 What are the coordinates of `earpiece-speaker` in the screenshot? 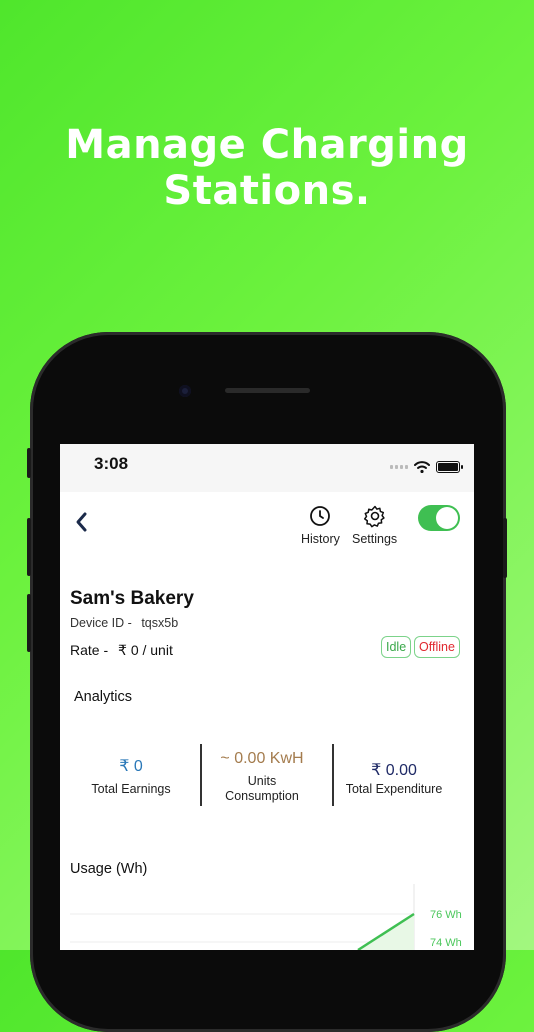 It's located at (267, 390).